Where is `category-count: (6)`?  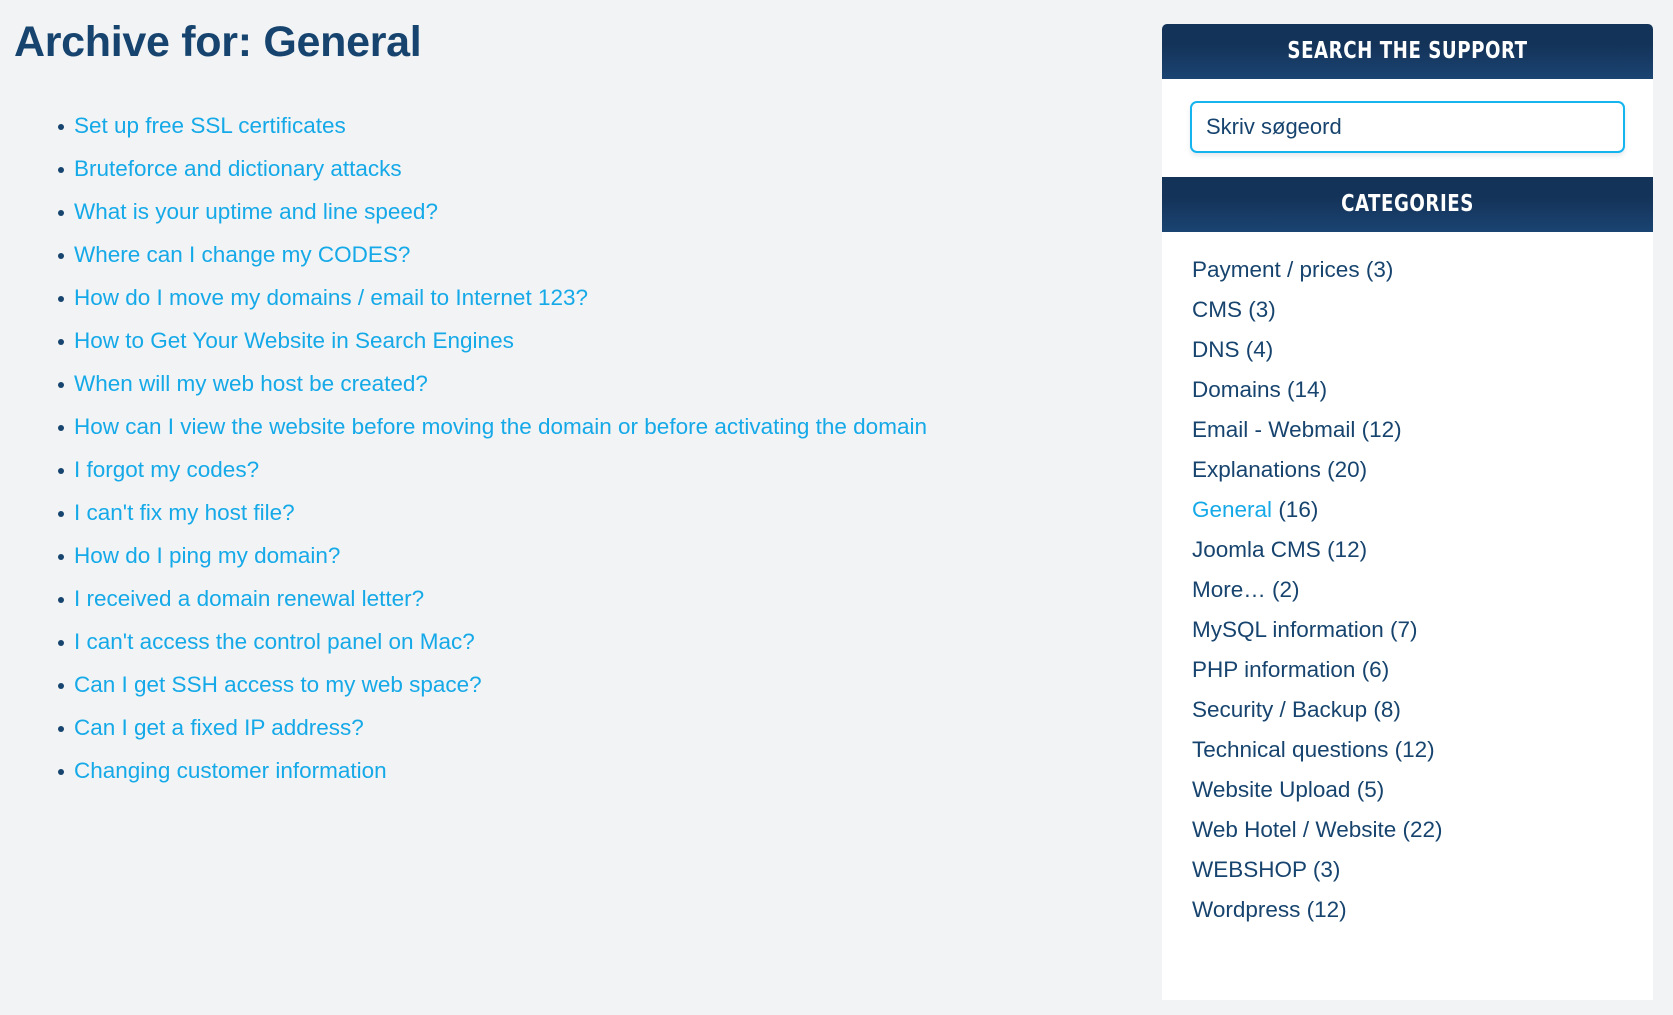 category-count: (6) is located at coordinates (1375, 669).